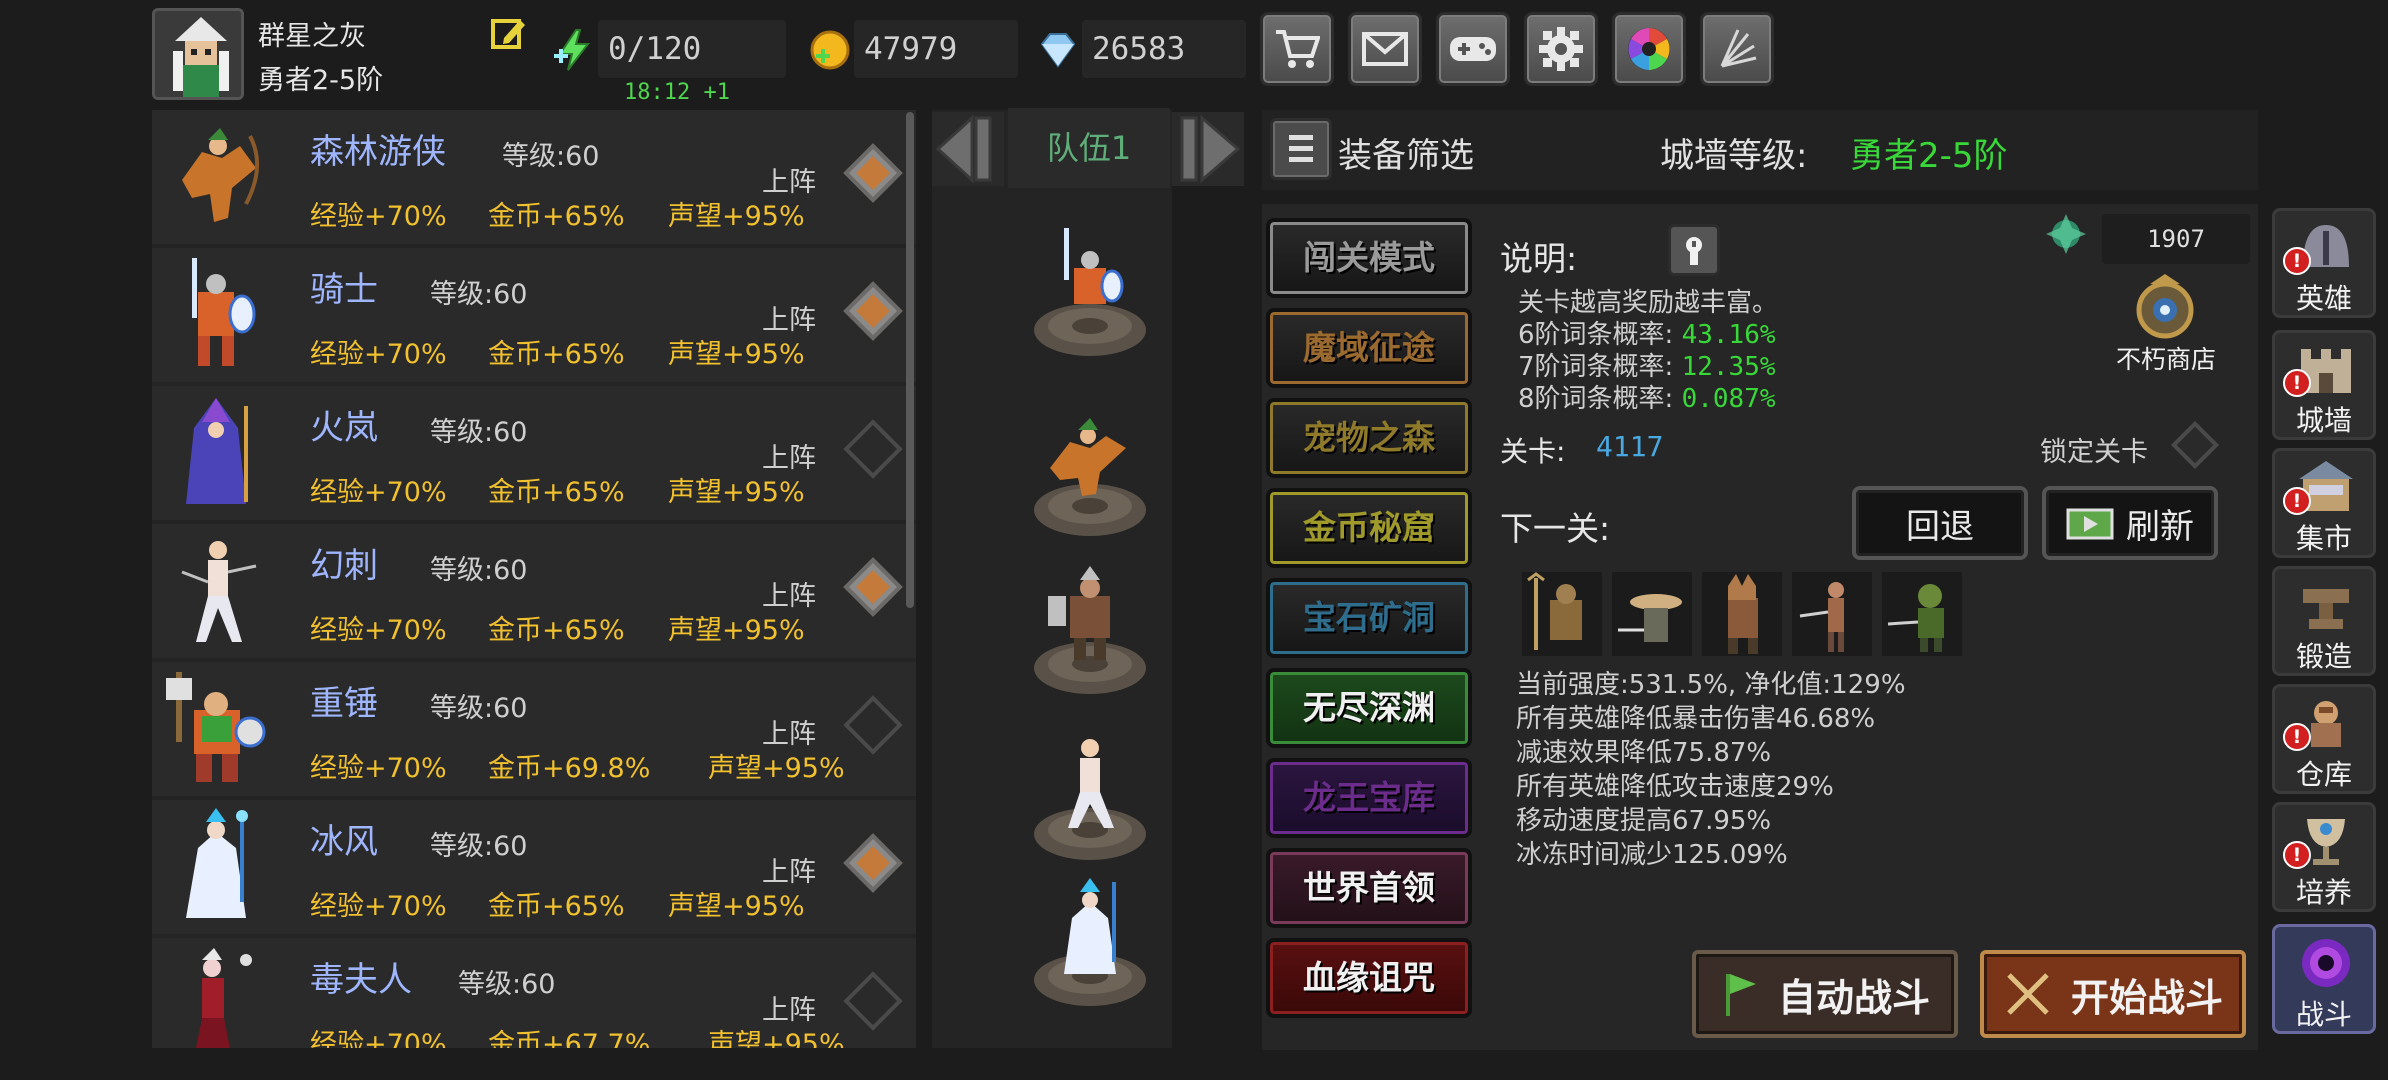 This screenshot has height=1080, width=2388. Describe the element at coordinates (1696, 719) in the screenshot. I see `modifier-line: 所有英雄降低暴击伤害46.68%` at that location.